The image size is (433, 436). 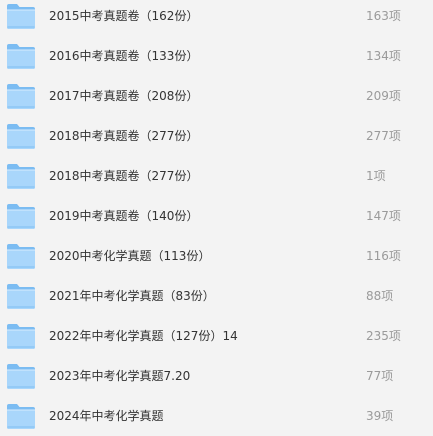 What do you see at coordinates (383, 136) in the screenshot?
I see `item-count: 277项` at bounding box center [383, 136].